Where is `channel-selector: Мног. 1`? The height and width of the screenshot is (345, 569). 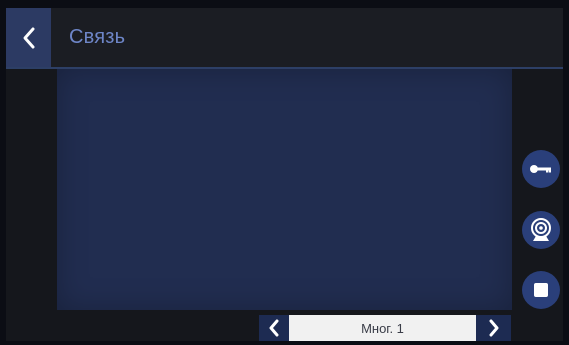 channel-selector: Мног. 1 is located at coordinates (385, 328).